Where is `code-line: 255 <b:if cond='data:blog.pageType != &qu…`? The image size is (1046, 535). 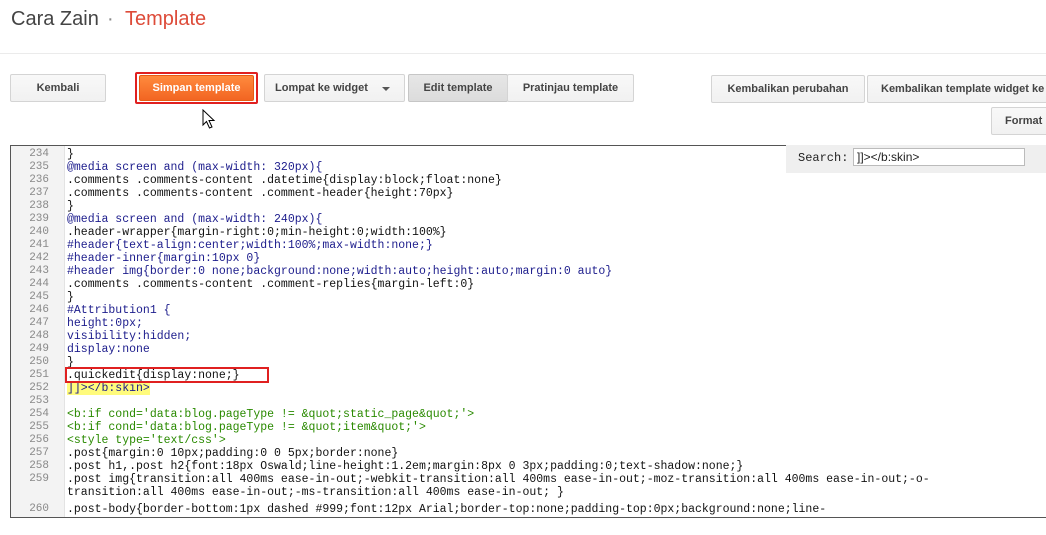
code-line: 255 <b:if cond='data:blog.pageType != &qu… is located at coordinates (528, 427).